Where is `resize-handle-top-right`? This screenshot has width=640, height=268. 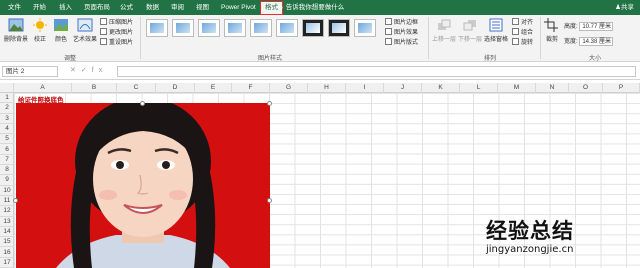 resize-handle-top-right is located at coordinates (269, 103).